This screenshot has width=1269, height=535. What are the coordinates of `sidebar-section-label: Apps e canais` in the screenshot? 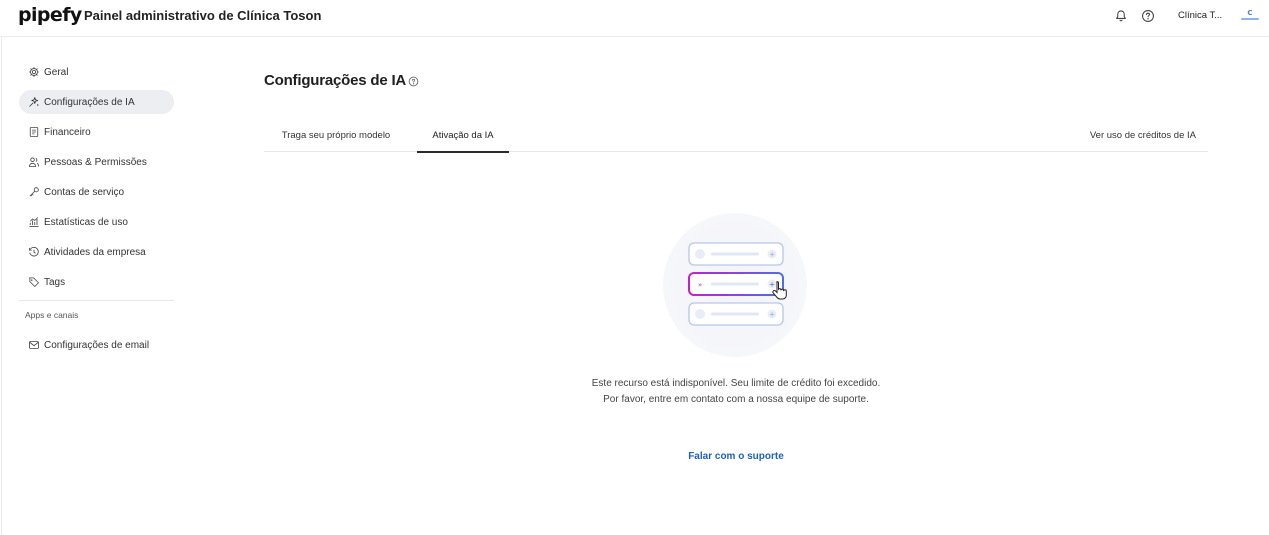 It's located at (52, 315).